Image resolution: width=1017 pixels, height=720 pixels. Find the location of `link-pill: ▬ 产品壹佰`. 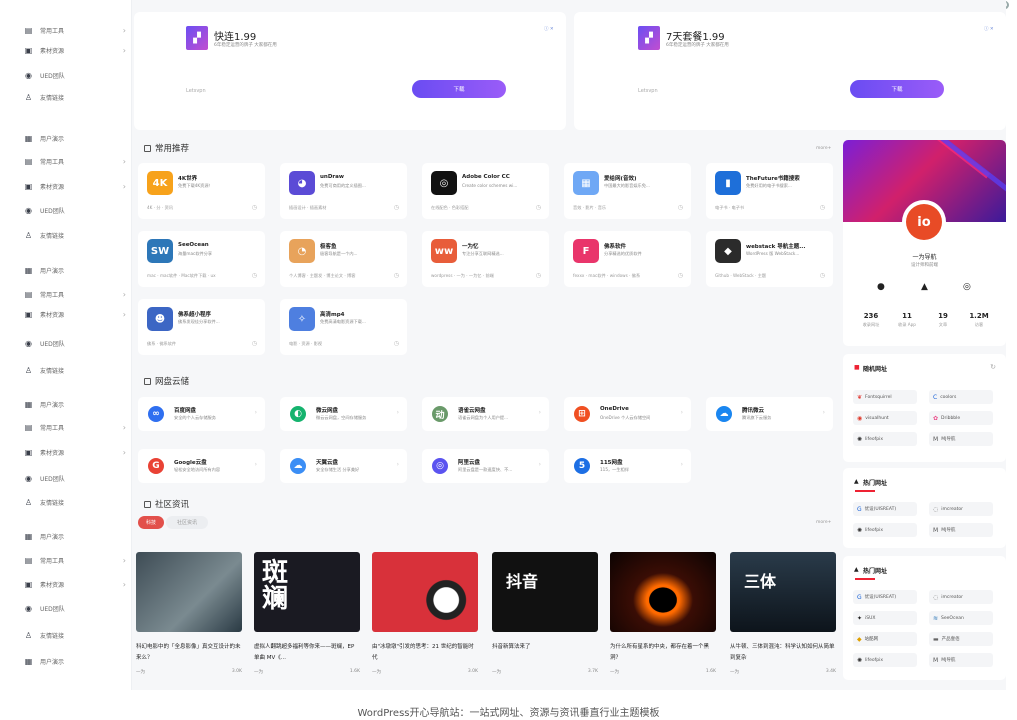

link-pill: ▬ 产品壹佰 is located at coordinates (961, 639).